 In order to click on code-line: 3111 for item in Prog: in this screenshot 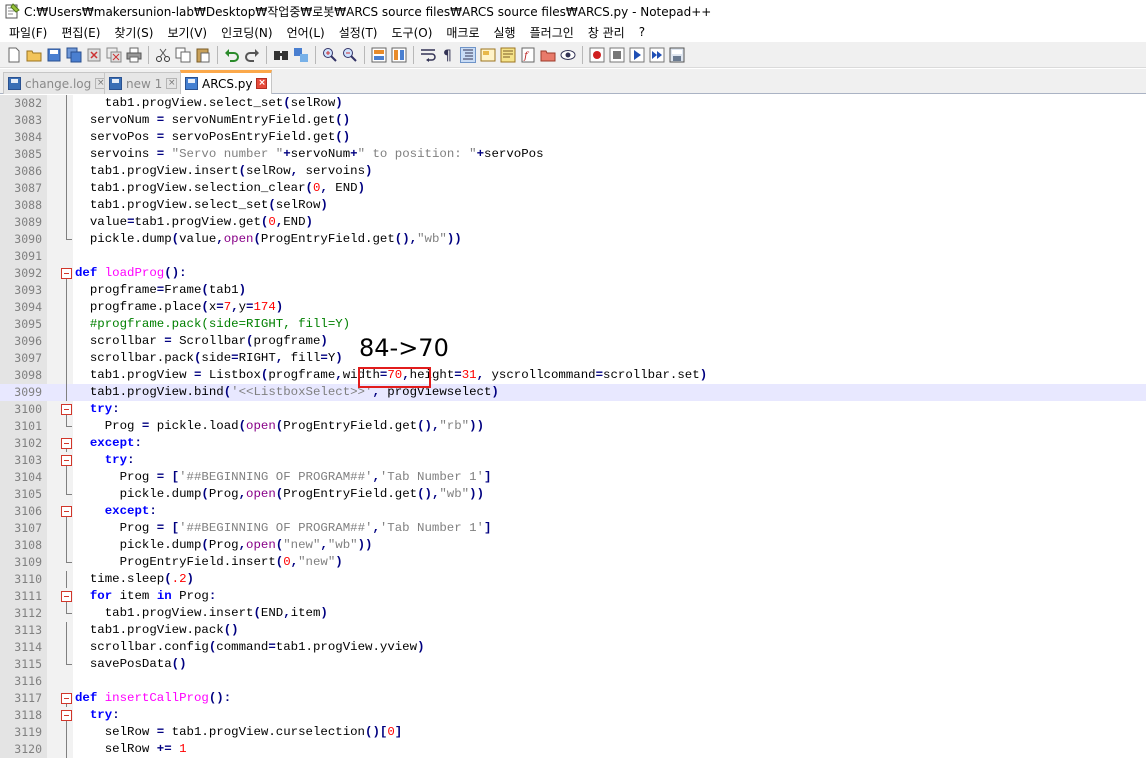, I will do `click(573, 596)`.